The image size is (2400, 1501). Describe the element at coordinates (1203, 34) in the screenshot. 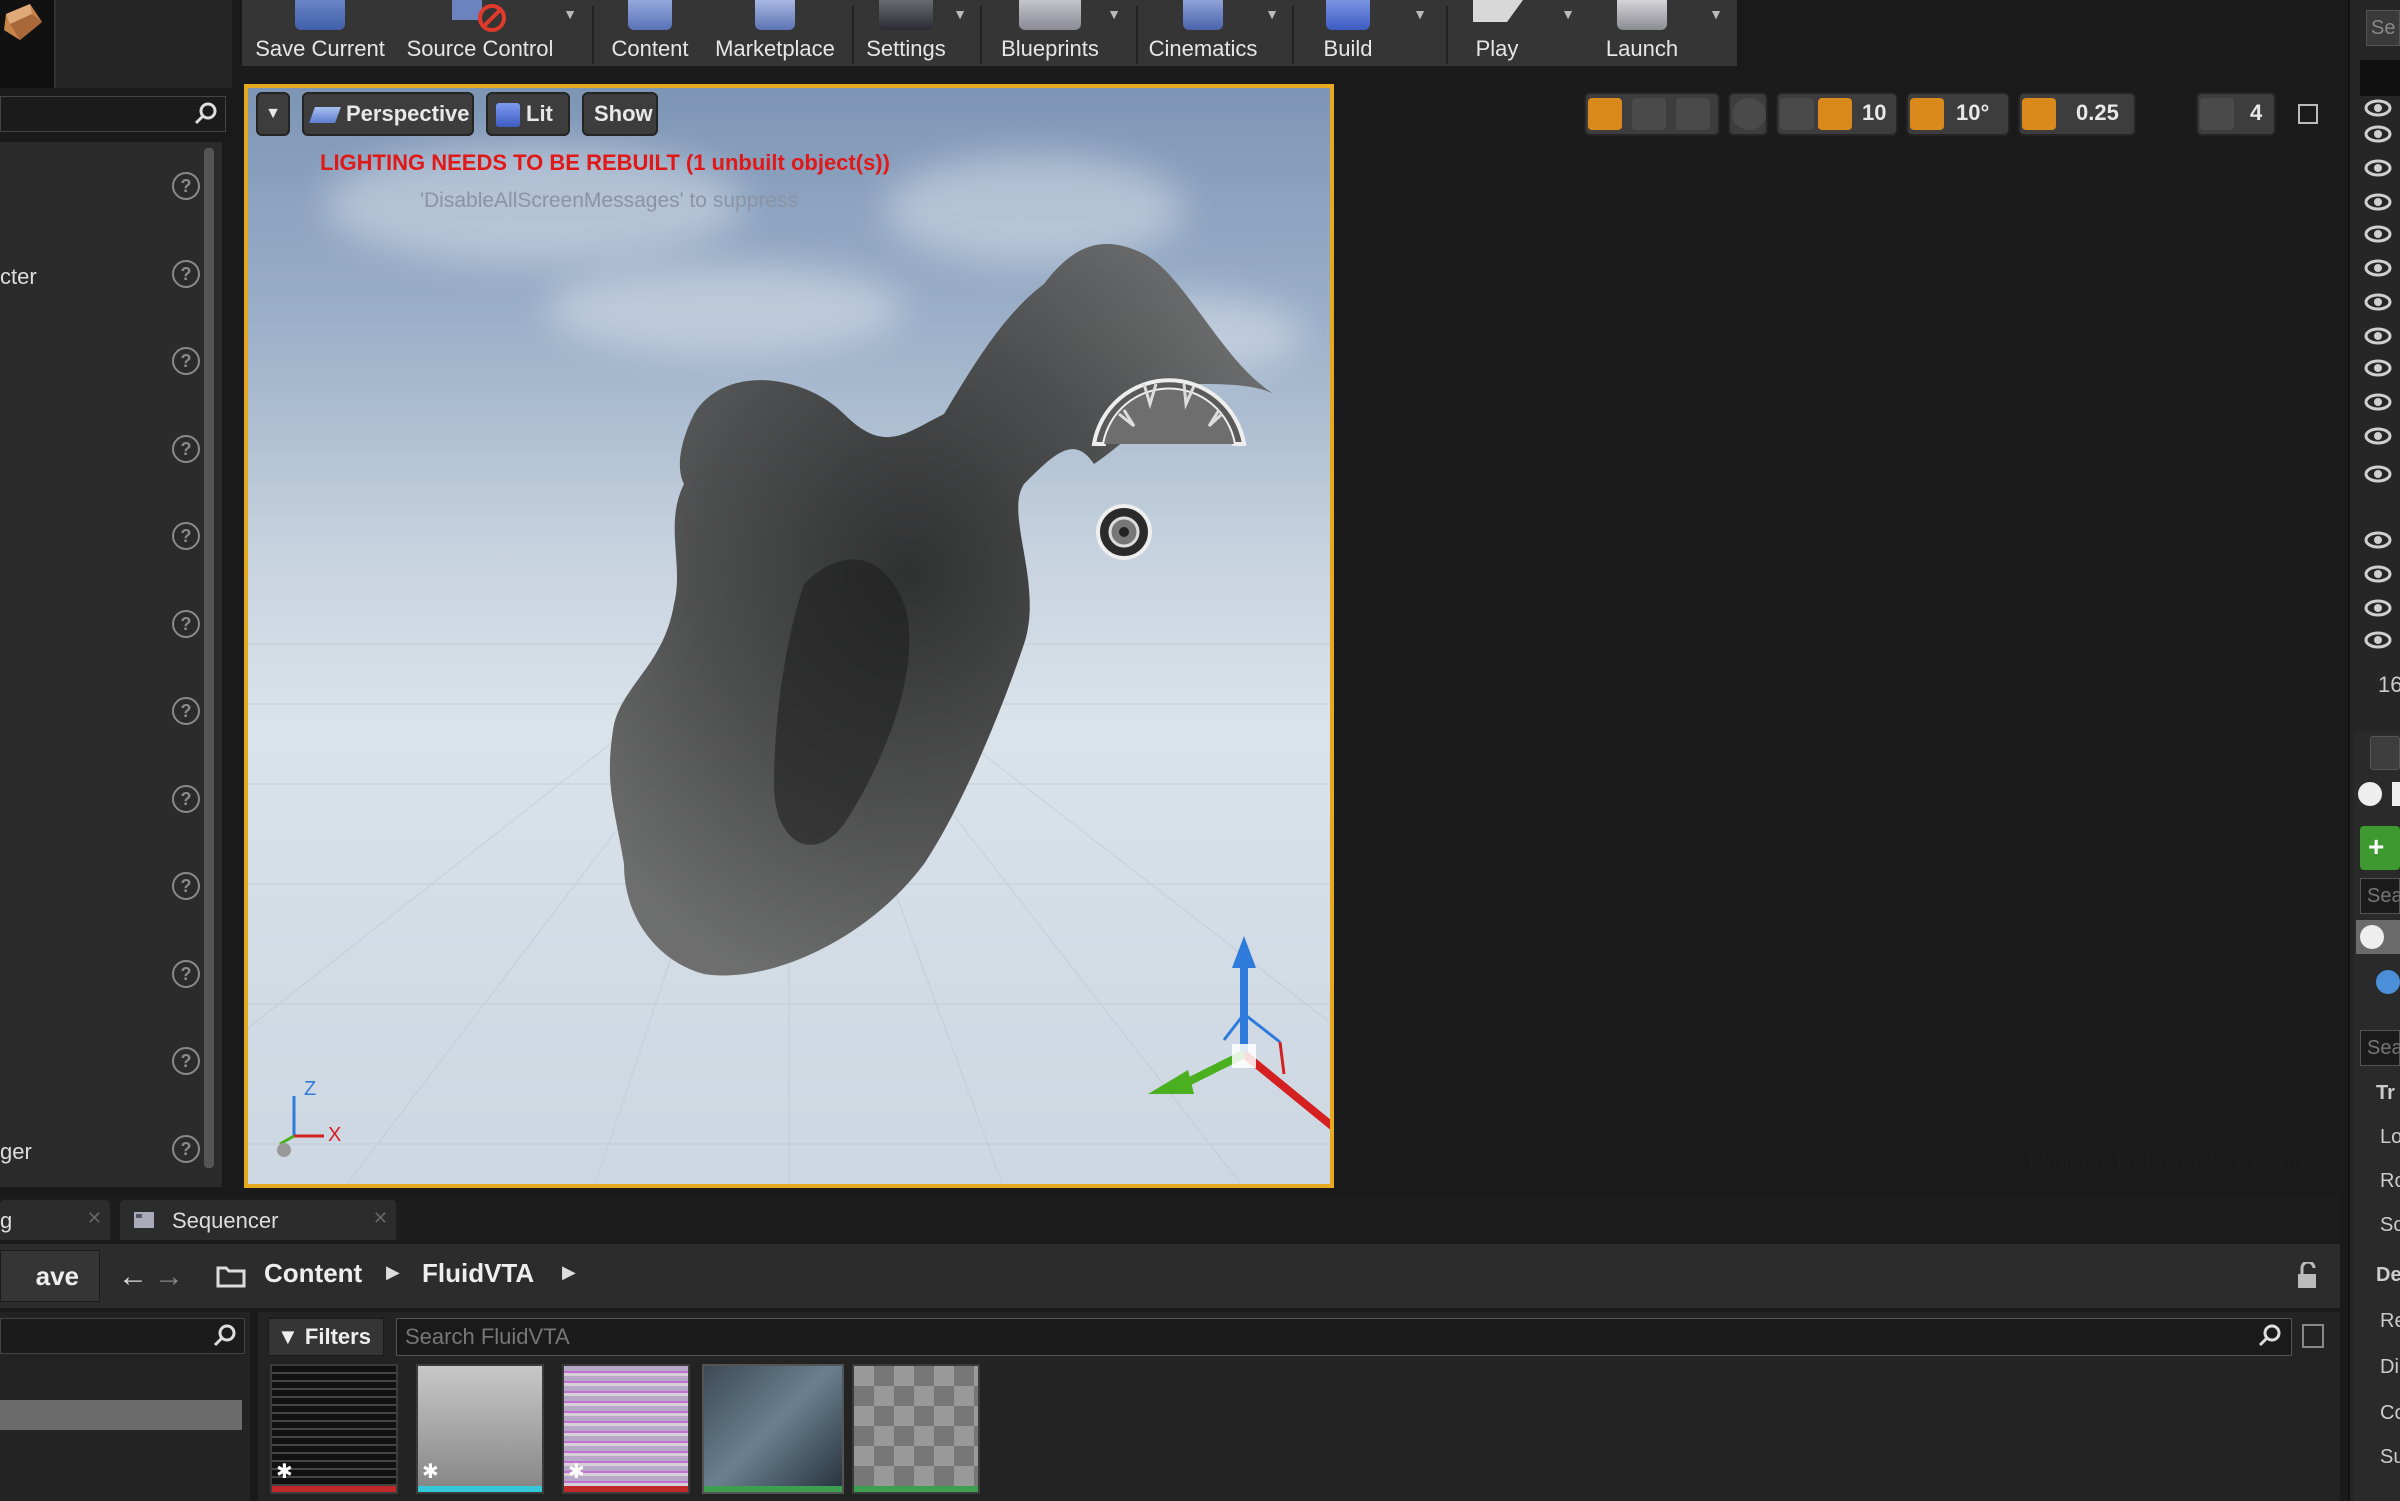

I see `cinematics-button: Cinematics` at that location.